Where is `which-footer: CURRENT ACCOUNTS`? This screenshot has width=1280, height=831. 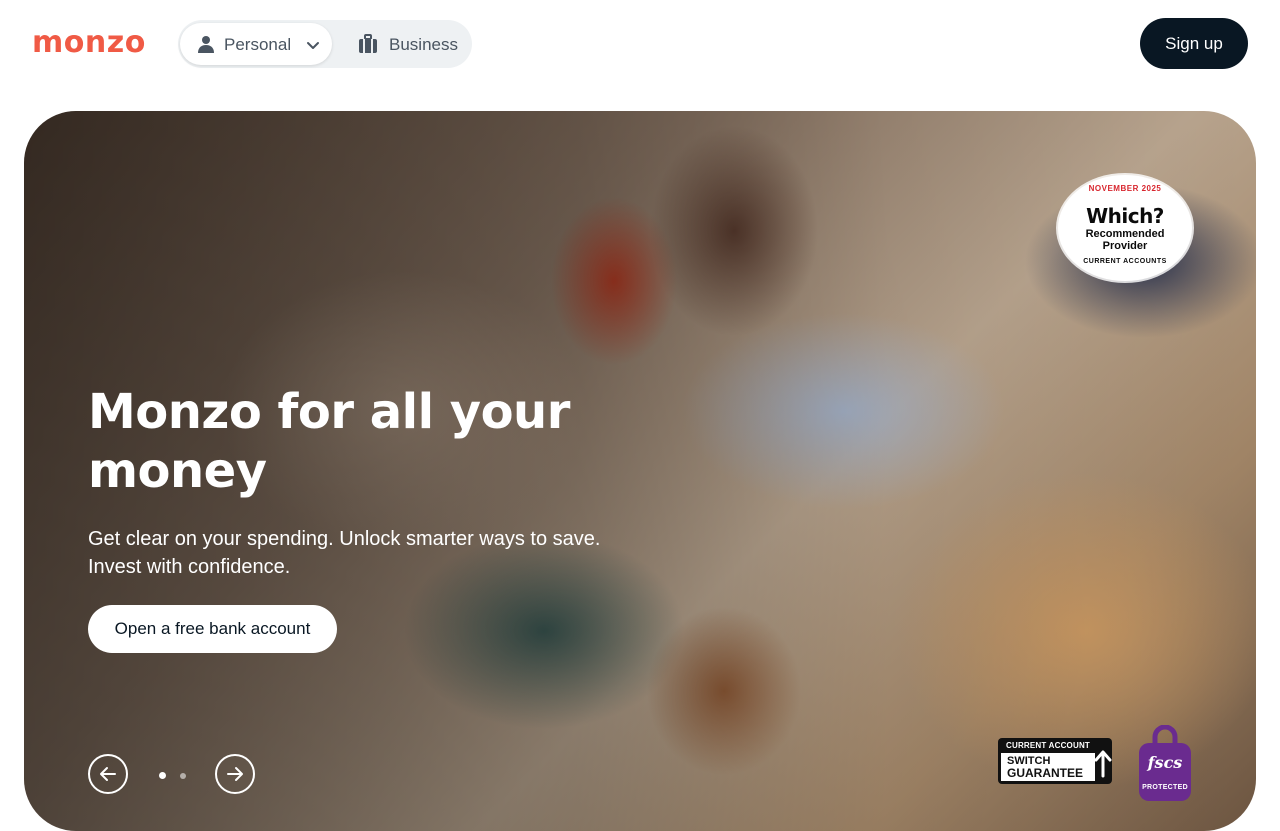 which-footer: CURRENT ACCOUNTS is located at coordinates (1125, 261).